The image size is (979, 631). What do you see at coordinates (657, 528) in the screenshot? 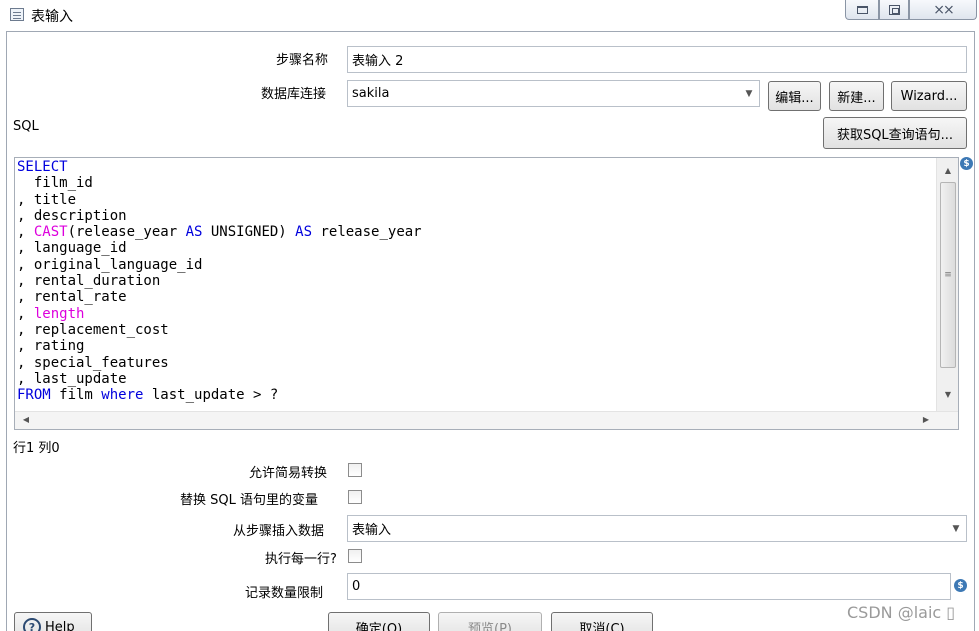
I see `insert-from-step-select: 表输入 ▼` at bounding box center [657, 528].